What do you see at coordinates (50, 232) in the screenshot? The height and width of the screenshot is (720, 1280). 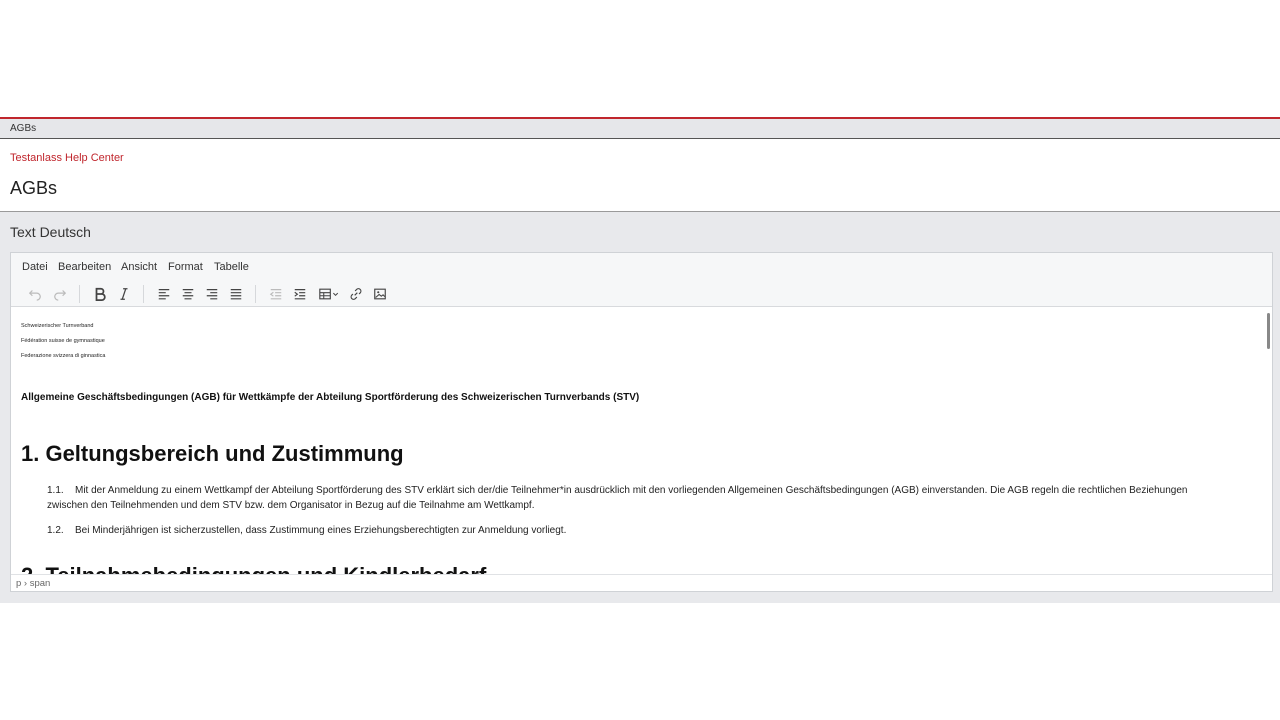 I see `section-title: Text Deutsch` at bounding box center [50, 232].